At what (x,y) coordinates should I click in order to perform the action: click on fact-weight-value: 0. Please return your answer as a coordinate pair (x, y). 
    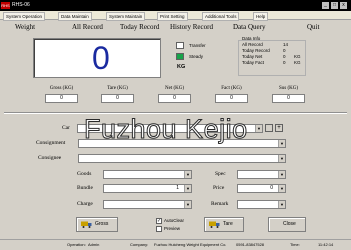
    Looking at the image, I should click on (231, 98).